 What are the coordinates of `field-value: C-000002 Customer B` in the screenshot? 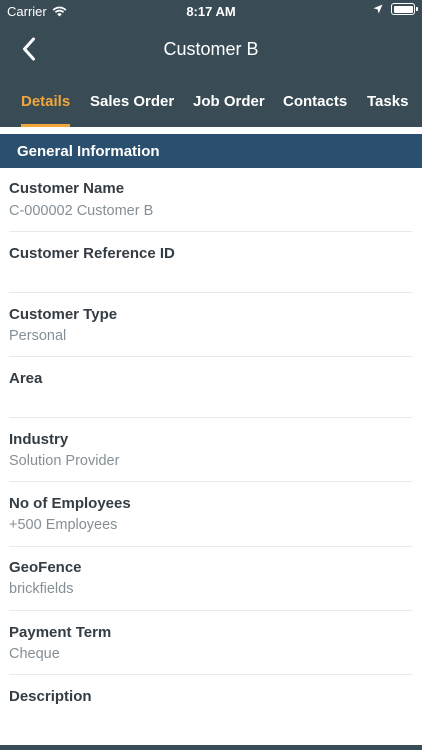 It's located at (81, 211).